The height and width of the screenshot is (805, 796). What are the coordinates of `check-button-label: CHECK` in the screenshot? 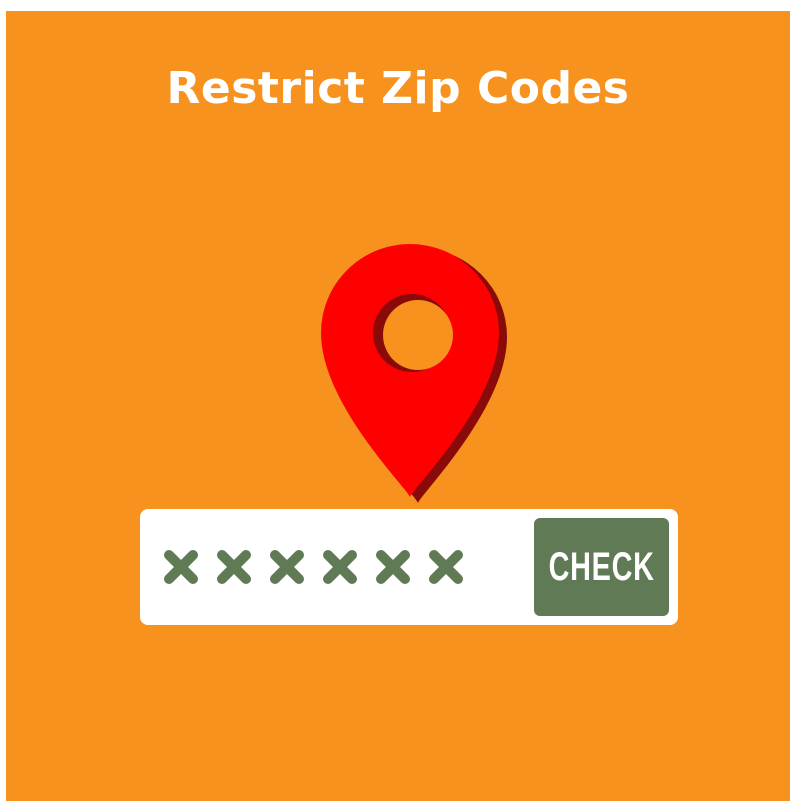 It's located at (601, 566).